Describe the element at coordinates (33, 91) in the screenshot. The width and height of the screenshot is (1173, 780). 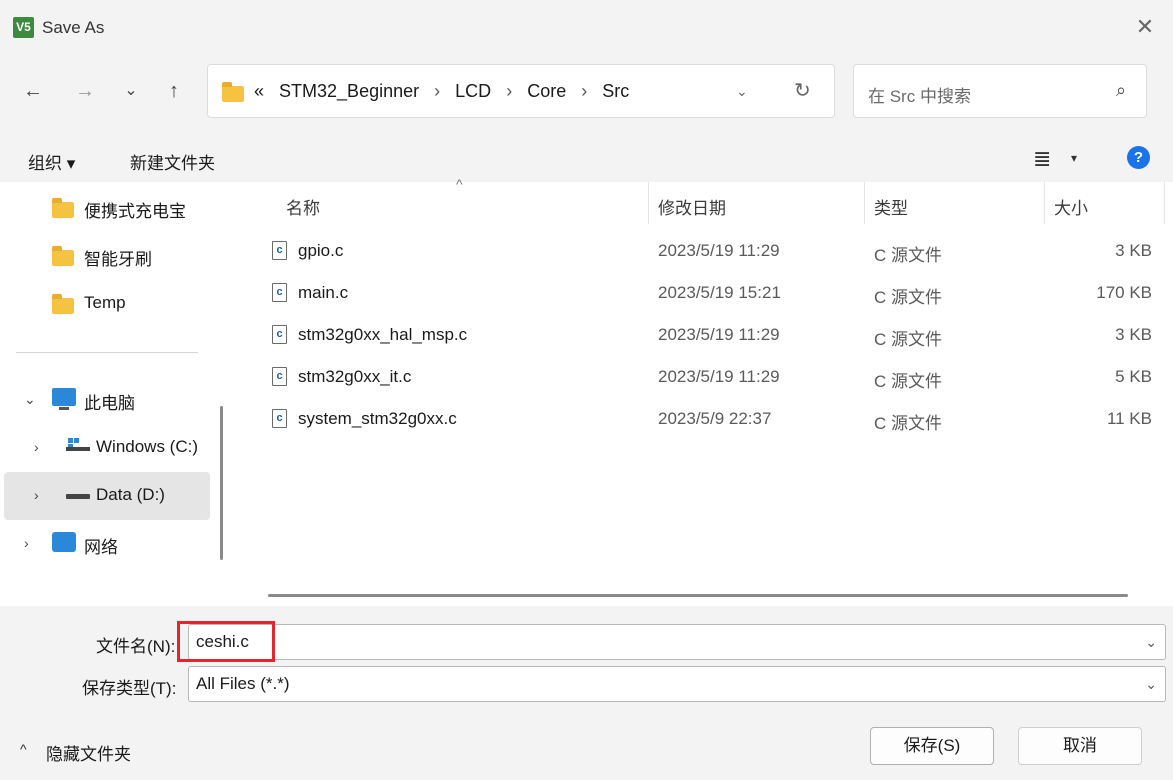
I see `back-arrow-icon: ←` at that location.